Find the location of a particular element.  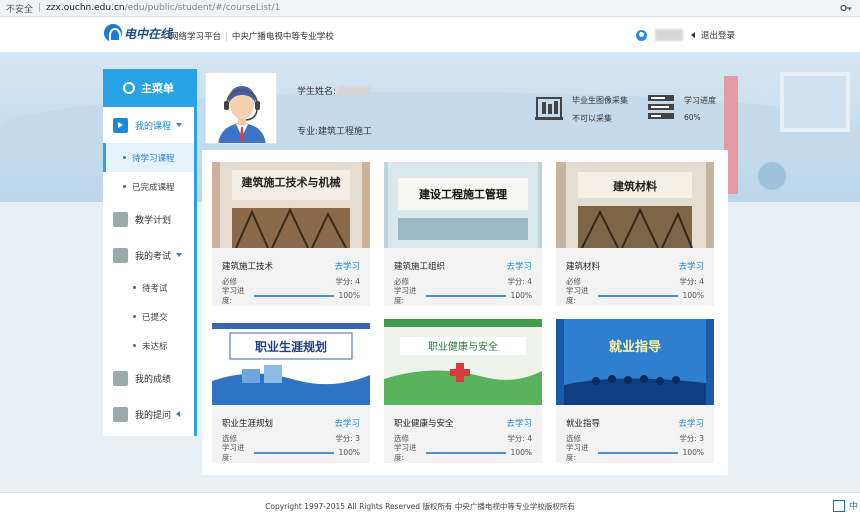

sidebar-item-exam-pending: 待考试 is located at coordinates (148, 287).